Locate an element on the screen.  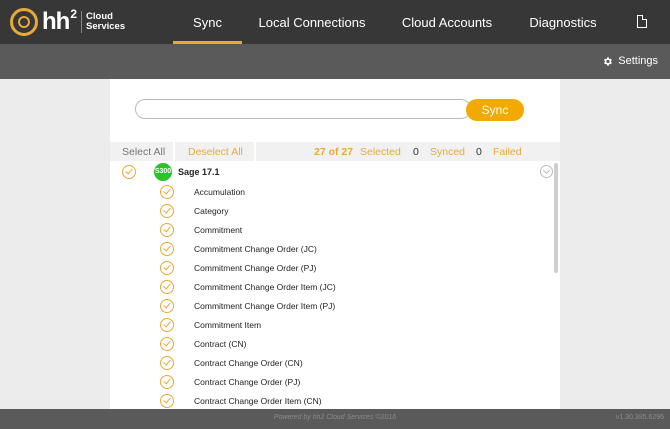
list-item: Contract Change Order (CN) is located at coordinates (248, 363).